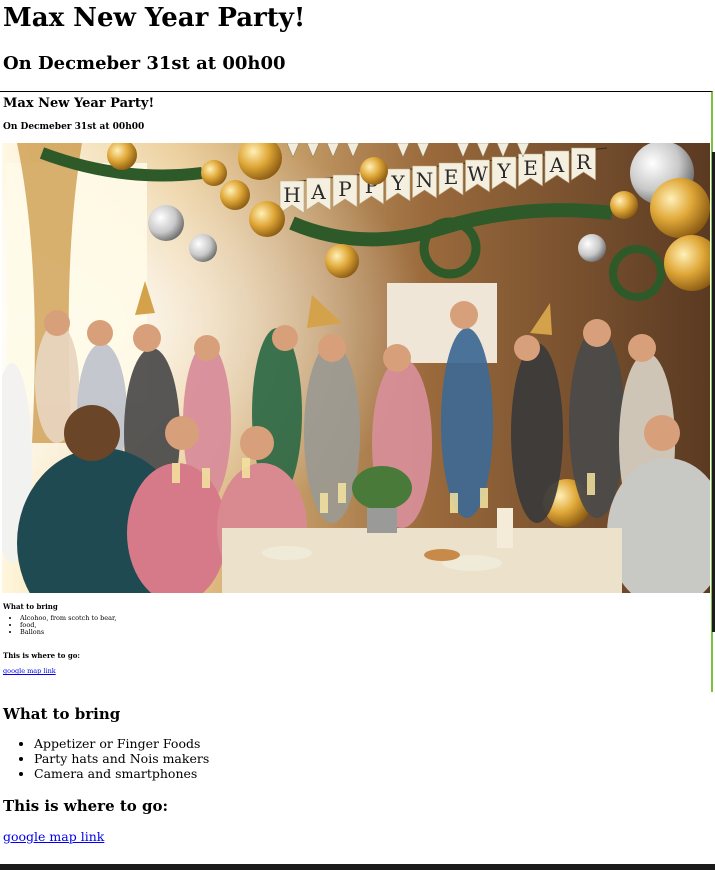 Image resolution: width=715 pixels, height=870 pixels. I want to click on page-subtitle: On Decmeber 31st at 00h00, so click(144, 63).